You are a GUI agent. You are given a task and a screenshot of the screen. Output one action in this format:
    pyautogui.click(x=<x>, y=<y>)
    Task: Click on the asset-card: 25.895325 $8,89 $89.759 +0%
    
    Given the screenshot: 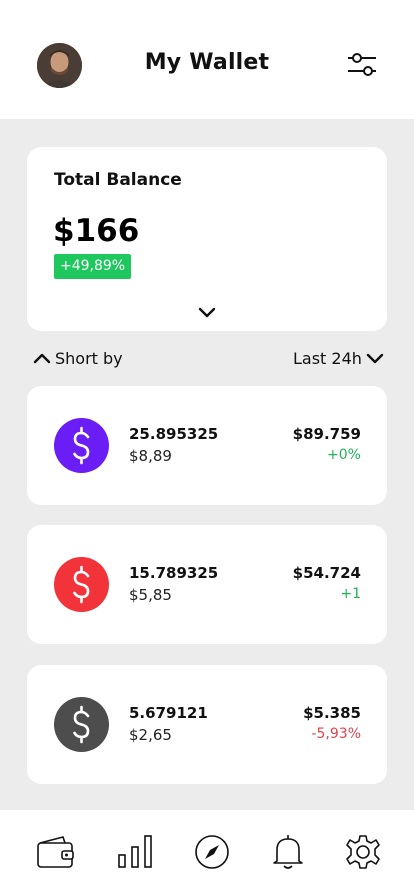 What is the action you would take?
    pyautogui.click(x=207, y=445)
    